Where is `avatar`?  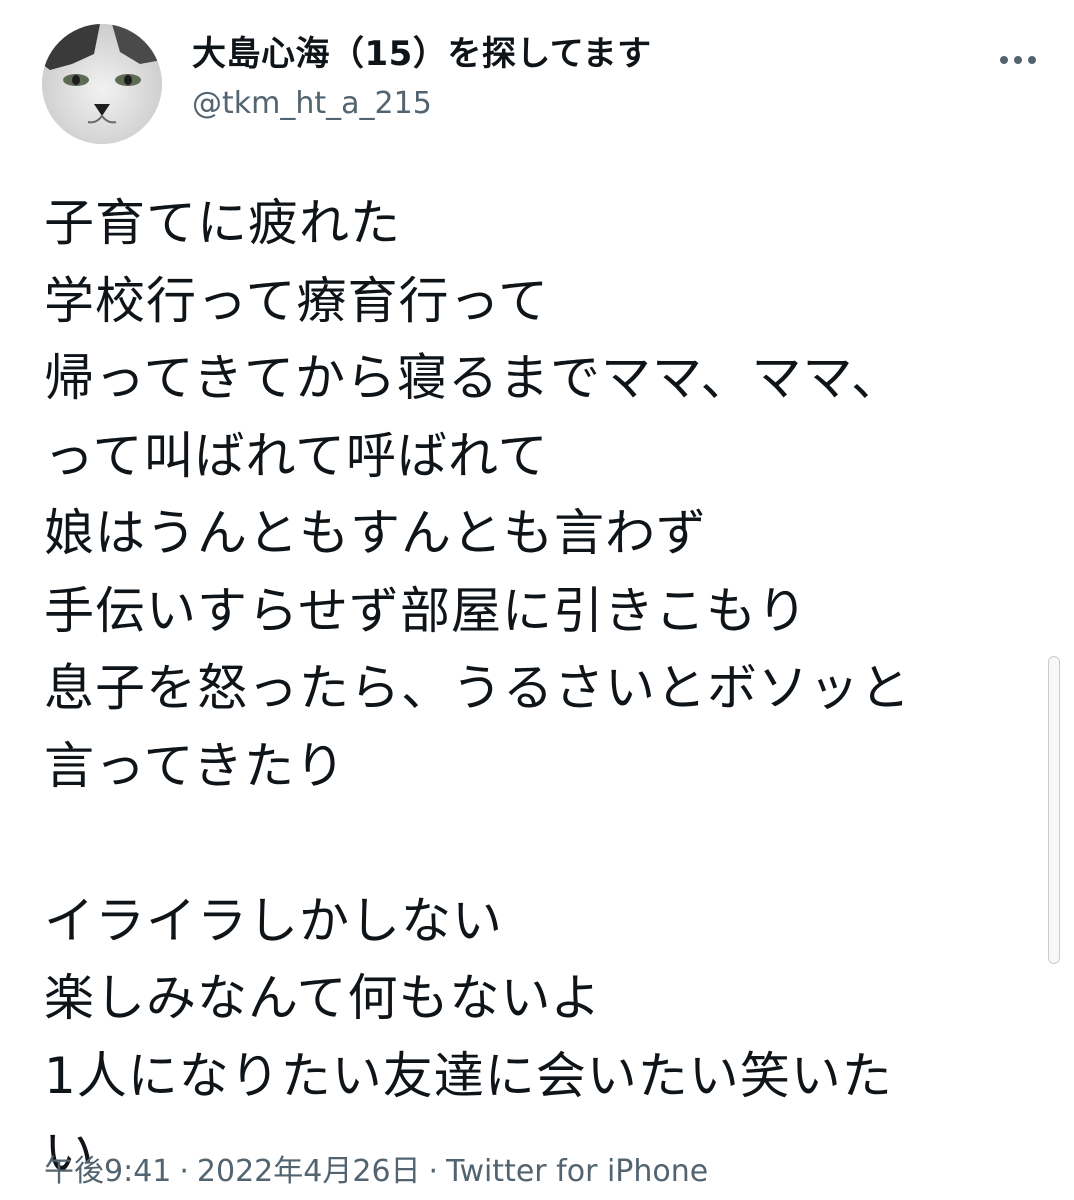 avatar is located at coordinates (102, 84).